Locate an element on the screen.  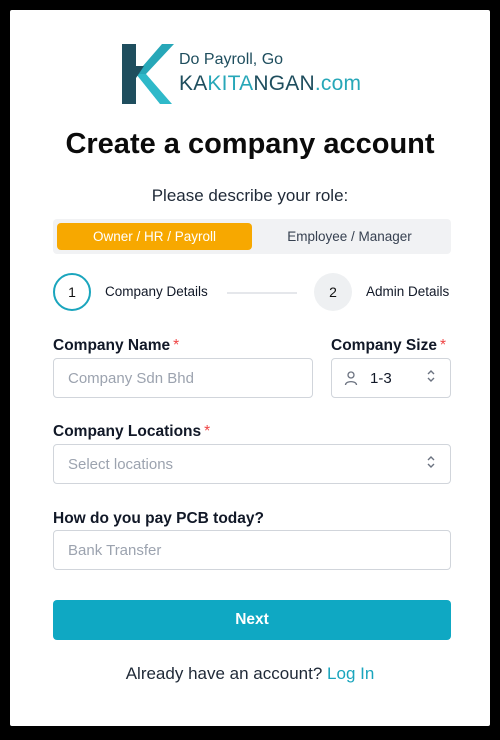
step-2-label: Admin Details is located at coordinates (408, 291).